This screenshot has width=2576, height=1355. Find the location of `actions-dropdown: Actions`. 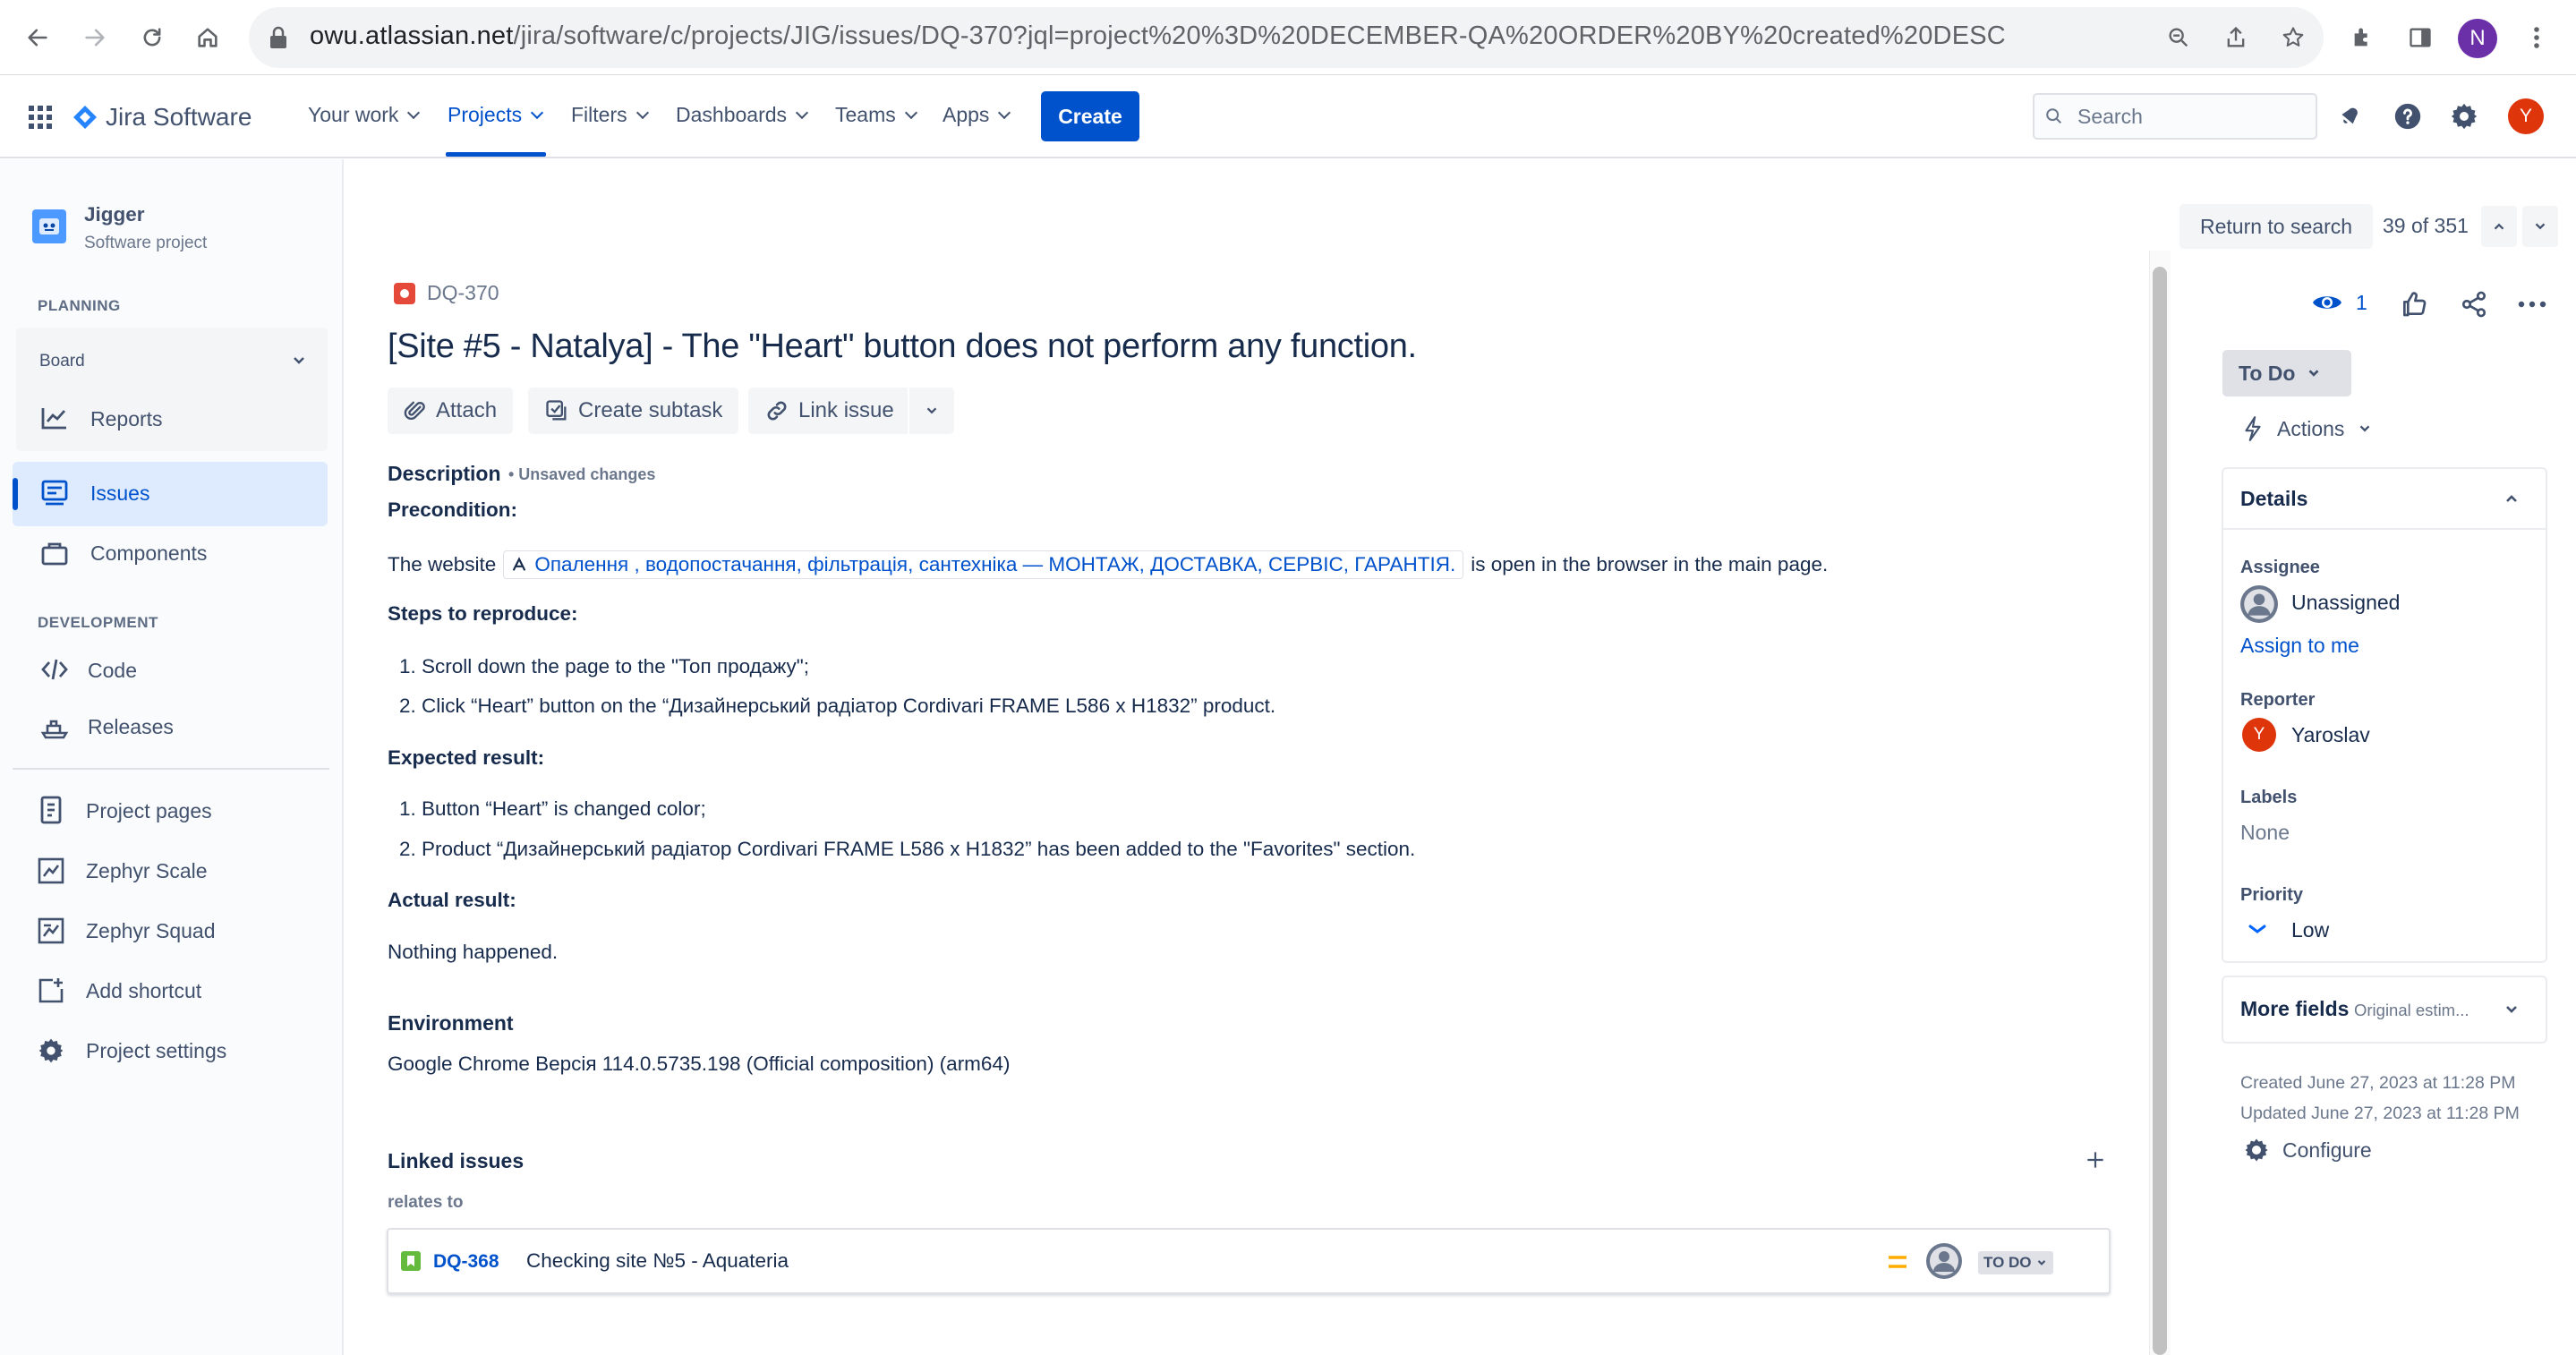

actions-dropdown: Actions is located at coordinates (2307, 428).